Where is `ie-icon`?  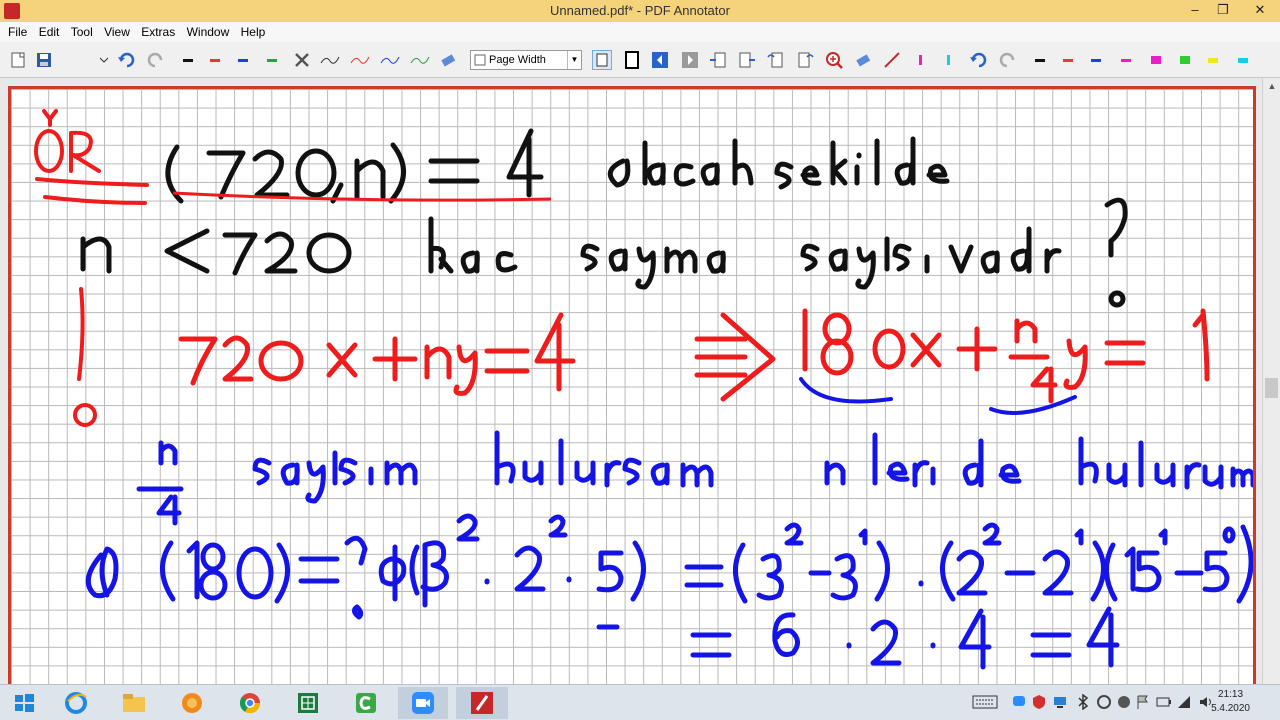
ie-icon is located at coordinates (76, 703).